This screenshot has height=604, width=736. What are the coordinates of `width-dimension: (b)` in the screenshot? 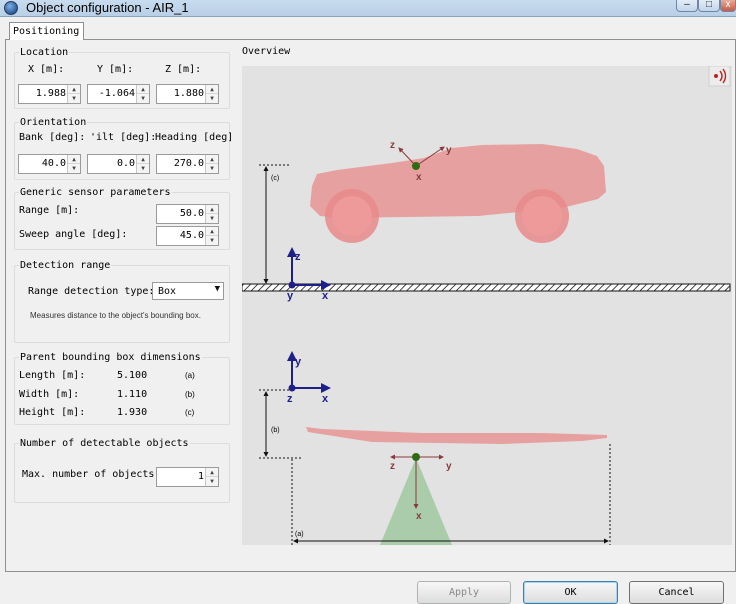 It's located at (280, 424).